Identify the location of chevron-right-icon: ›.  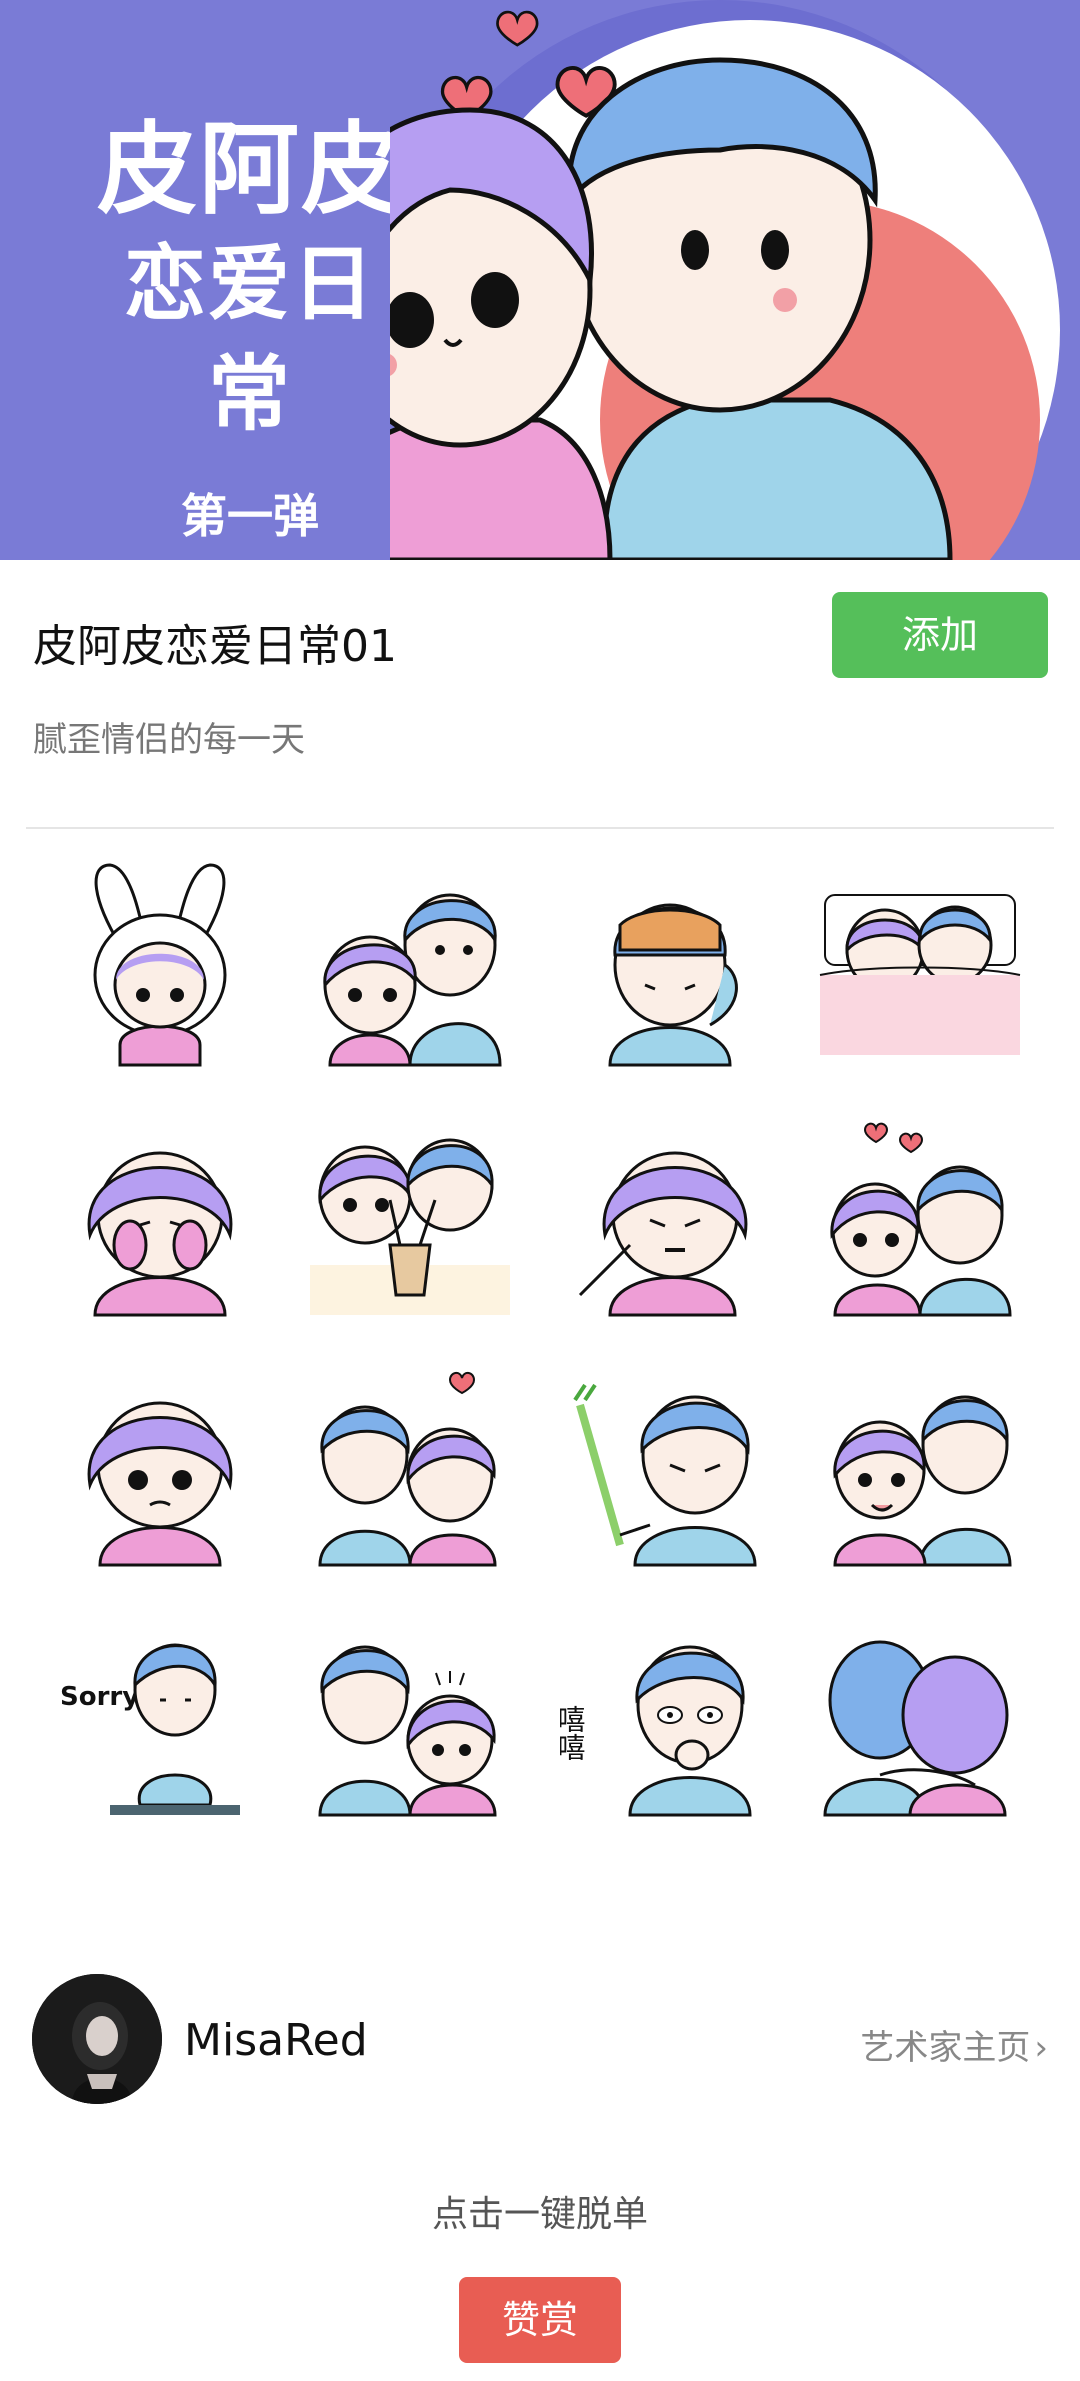
(1041, 2048).